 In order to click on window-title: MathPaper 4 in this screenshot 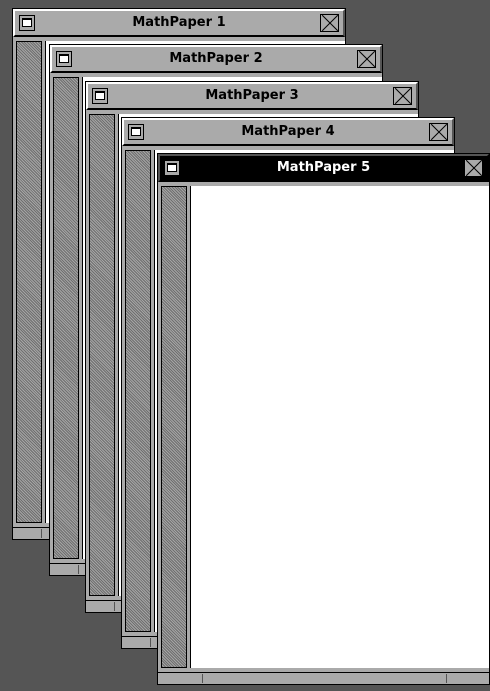, I will do `click(288, 131)`.